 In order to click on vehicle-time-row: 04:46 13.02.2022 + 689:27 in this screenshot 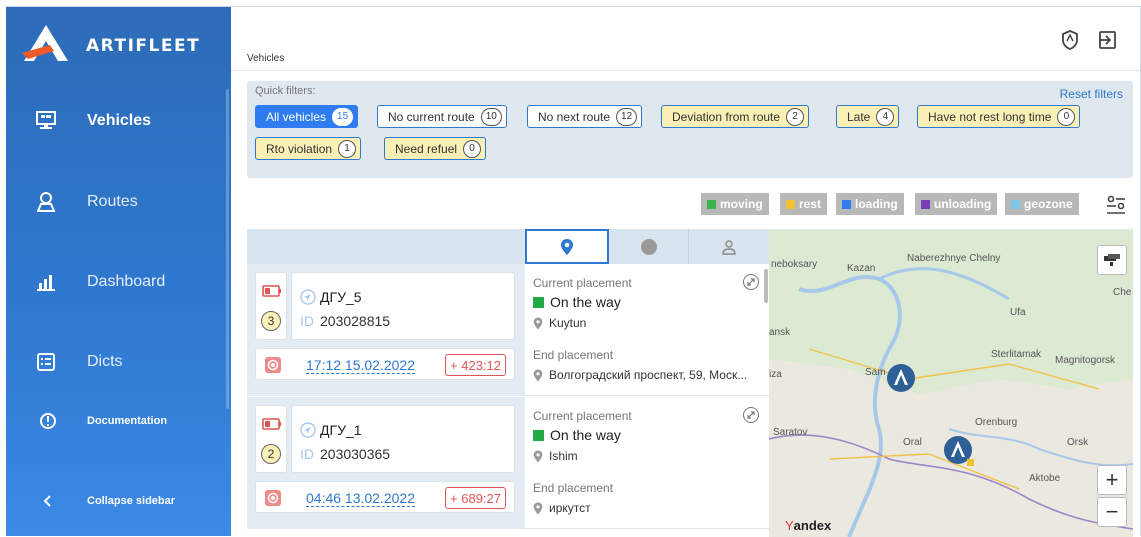, I will do `click(385, 497)`.